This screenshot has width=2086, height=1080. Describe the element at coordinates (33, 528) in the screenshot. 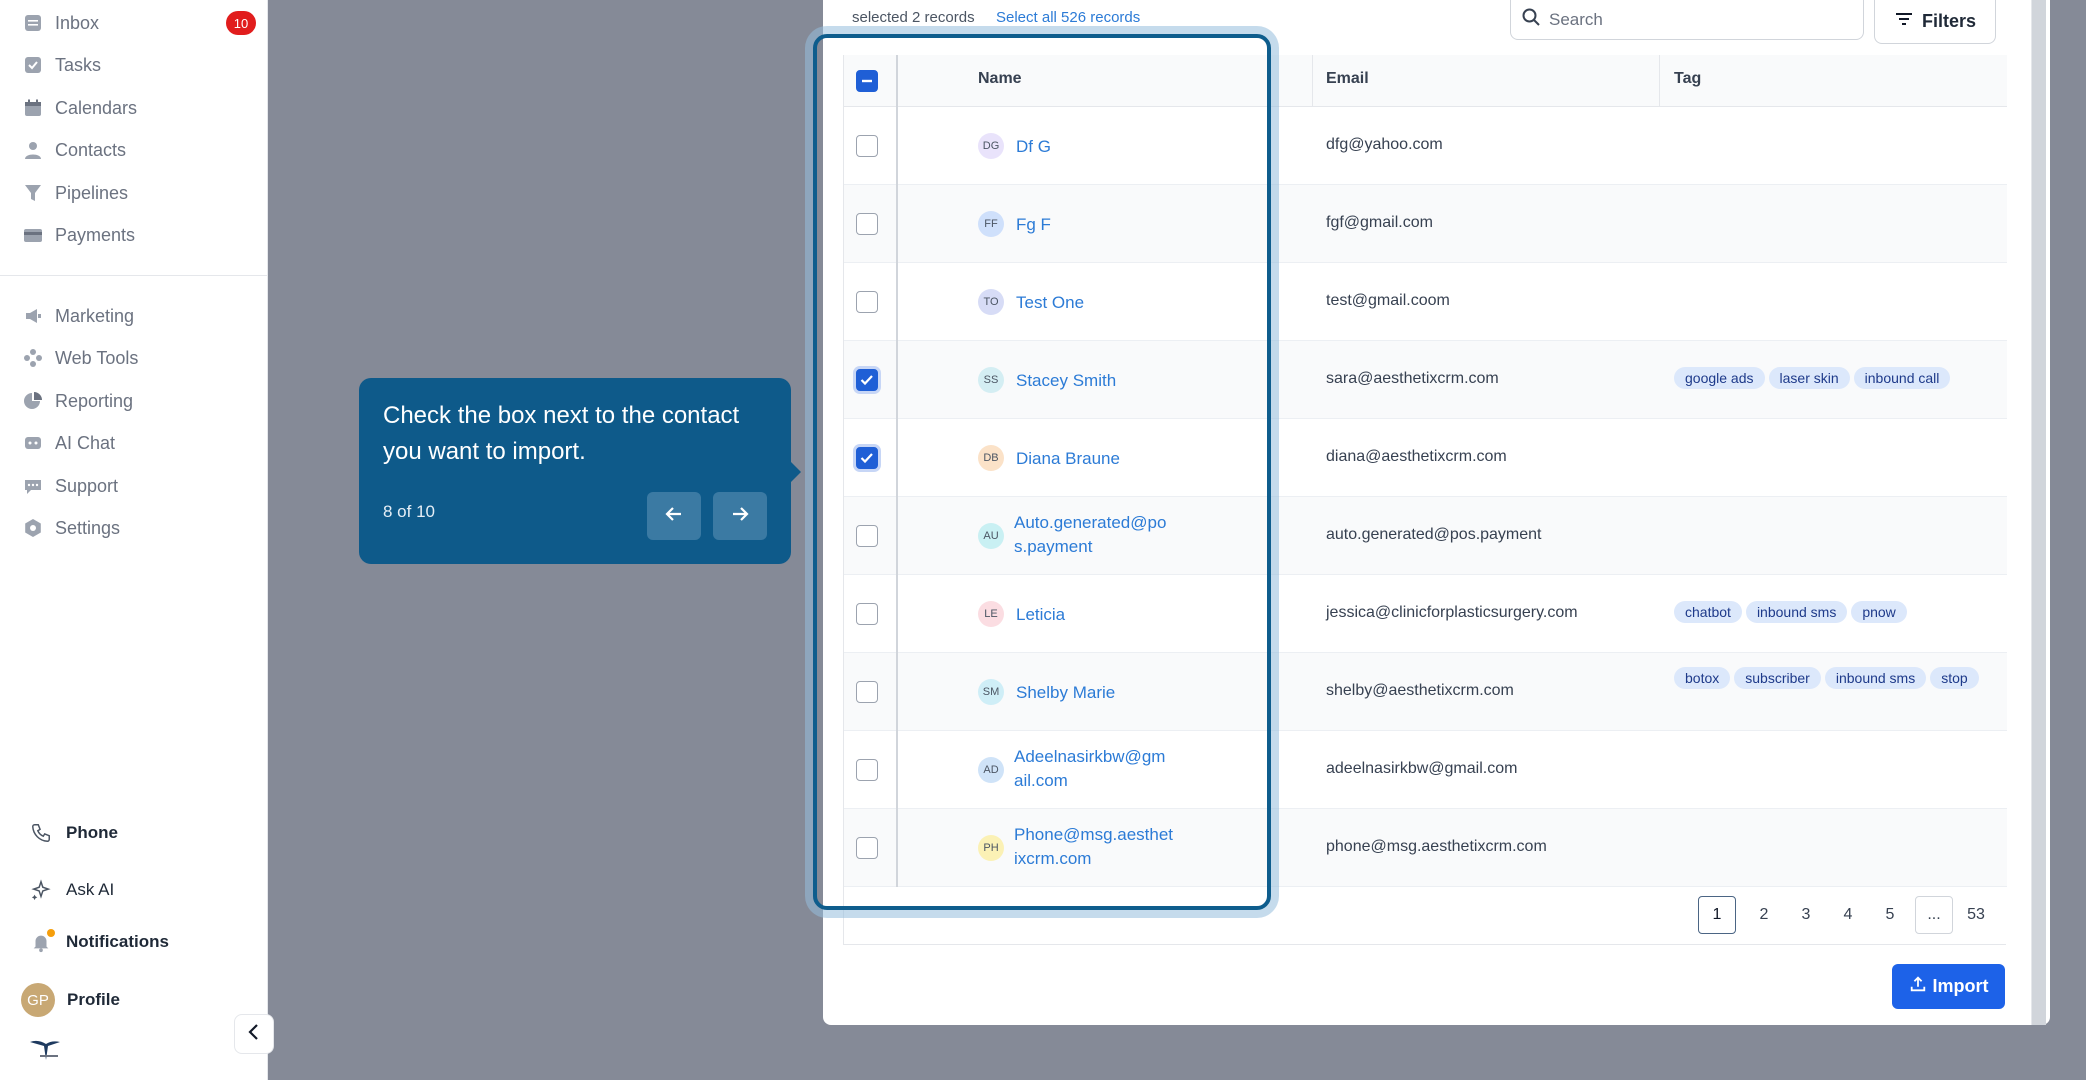

I see `settings-icon` at that location.